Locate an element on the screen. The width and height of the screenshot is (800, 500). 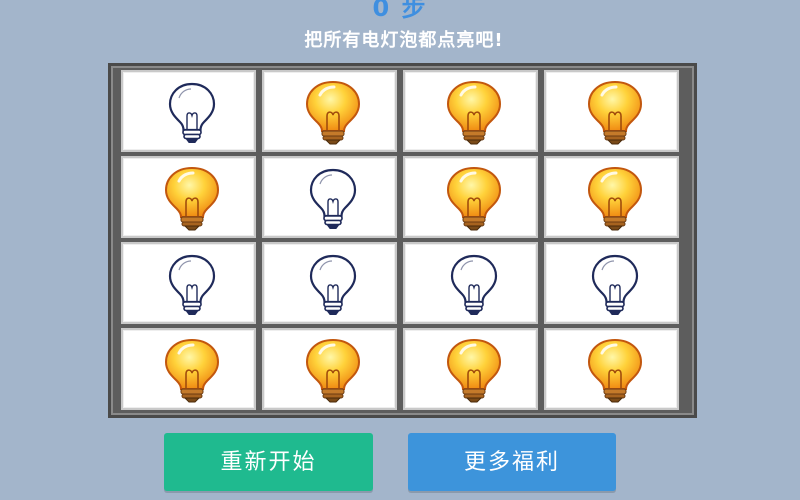
restart-button: 重新开始 is located at coordinates (268, 462).